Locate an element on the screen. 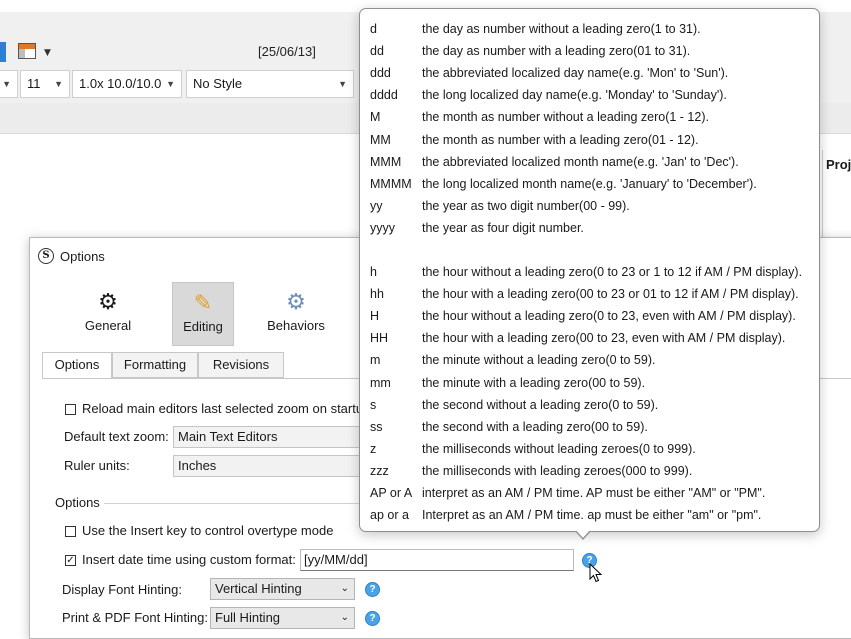  print-hinting-label: Print & PDF Font Hinting: is located at coordinates (135, 617).